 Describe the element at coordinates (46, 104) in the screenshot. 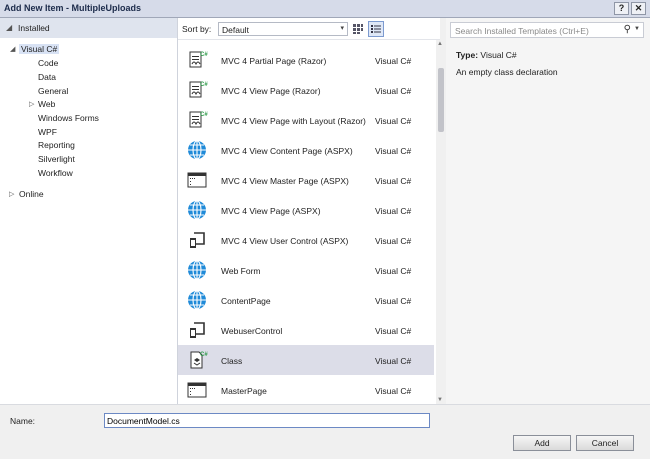

I see `tree-item-web: Web` at that location.